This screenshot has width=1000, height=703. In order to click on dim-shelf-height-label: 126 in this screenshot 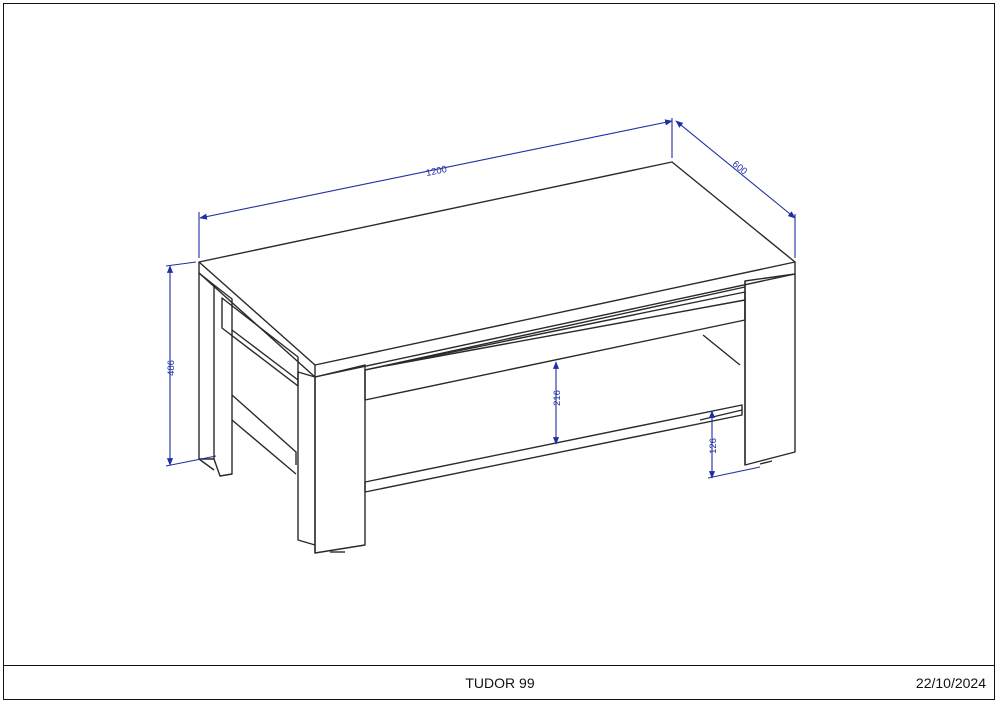, I will do `click(713, 446)`.